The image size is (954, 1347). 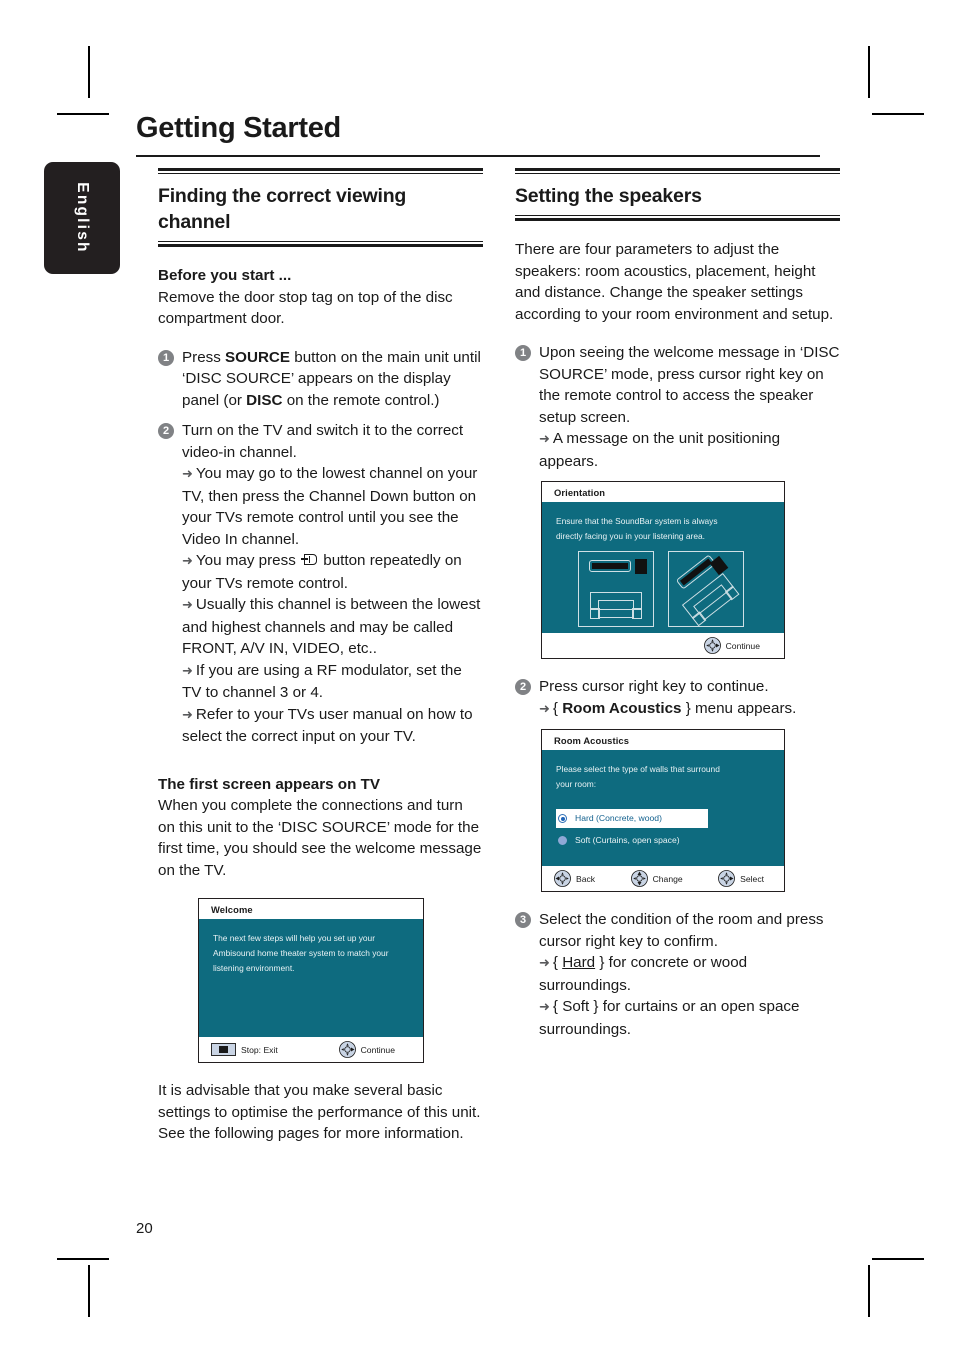 What do you see at coordinates (269, 784) in the screenshot?
I see `first-screen-heading: The first screen appears on TV` at bounding box center [269, 784].